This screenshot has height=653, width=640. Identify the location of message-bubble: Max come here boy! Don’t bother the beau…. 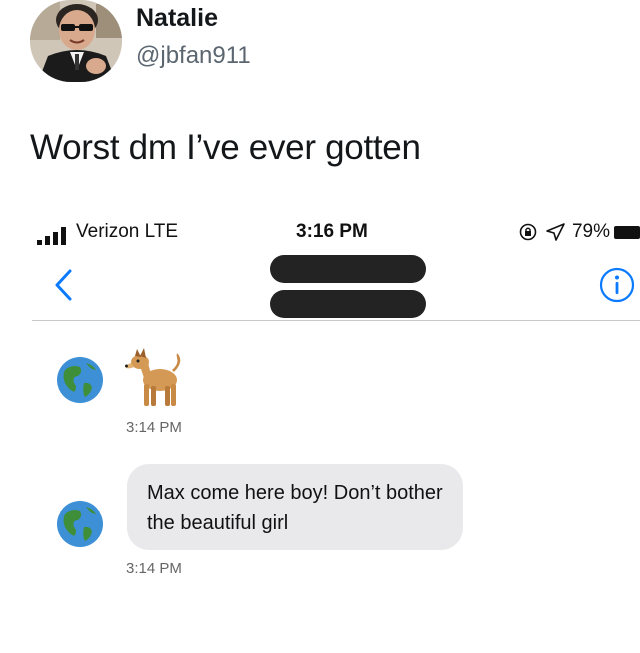
(295, 507).